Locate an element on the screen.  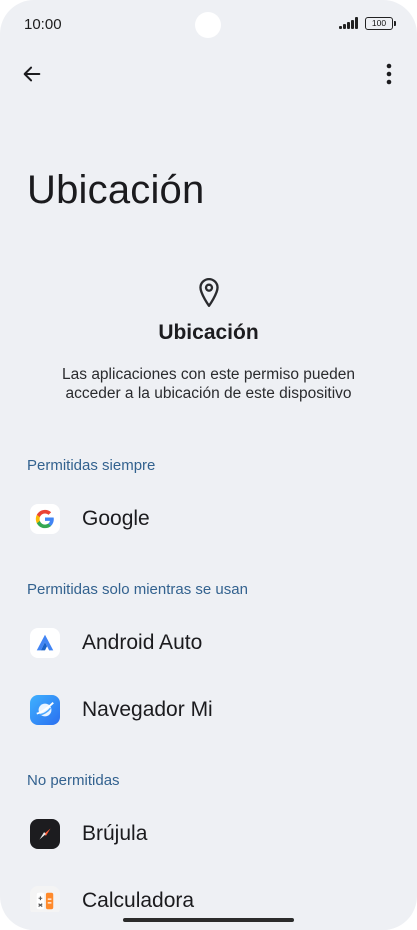
back-button is located at coordinates (32, 74).